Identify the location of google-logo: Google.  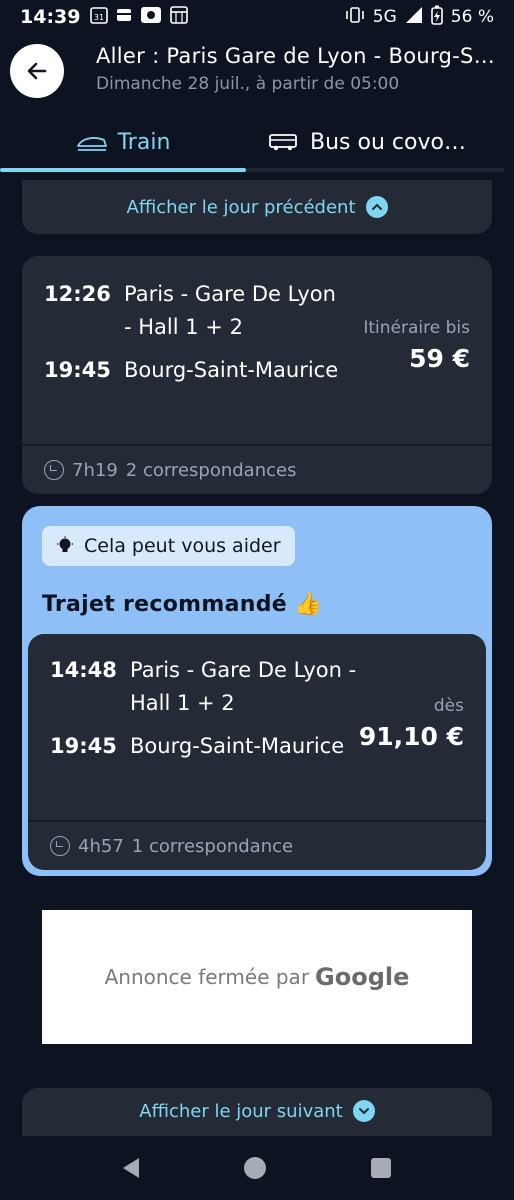
(362, 977).